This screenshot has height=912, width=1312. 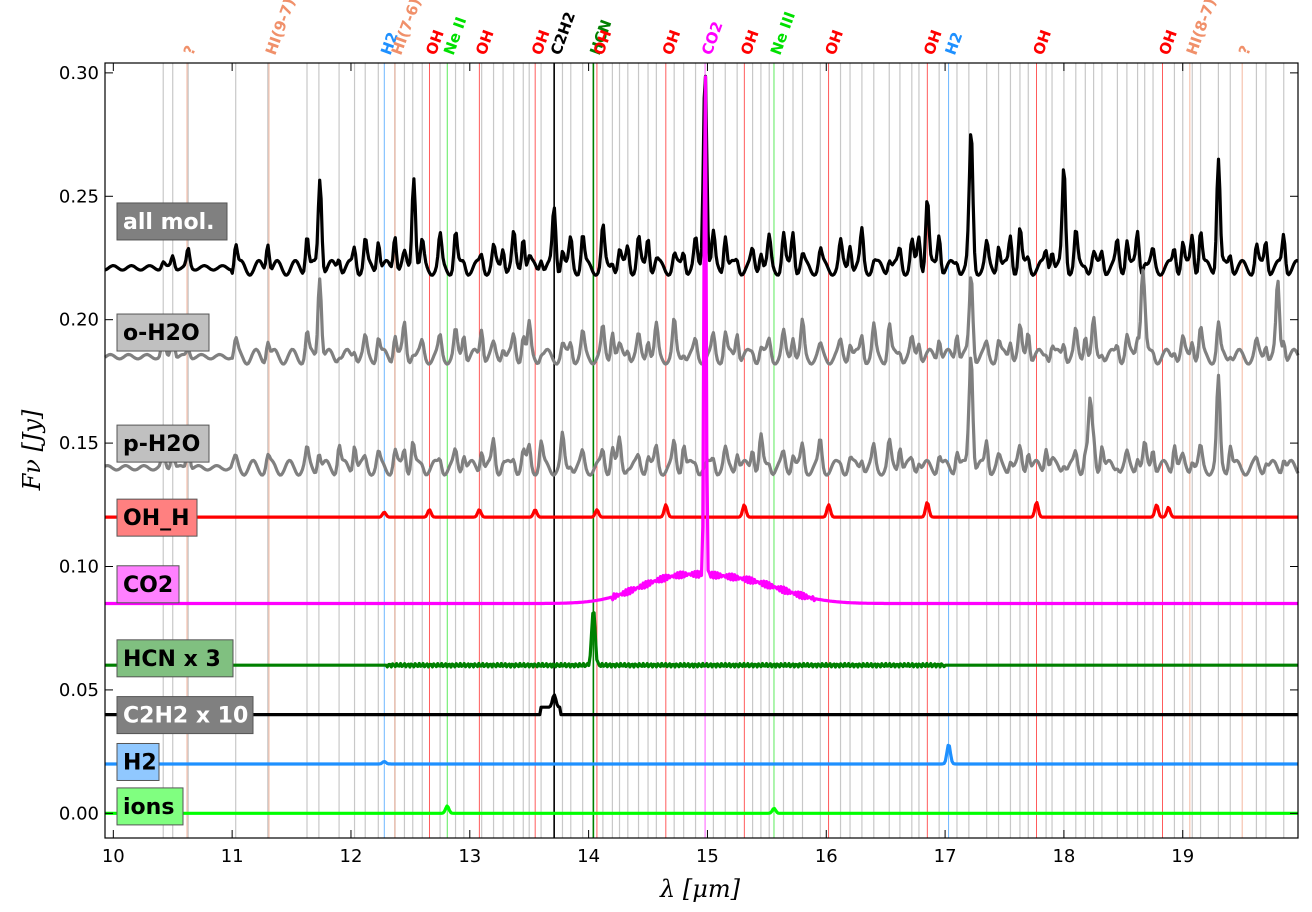 I want to click on x-axis-label: λ [μm], so click(x=700, y=889).